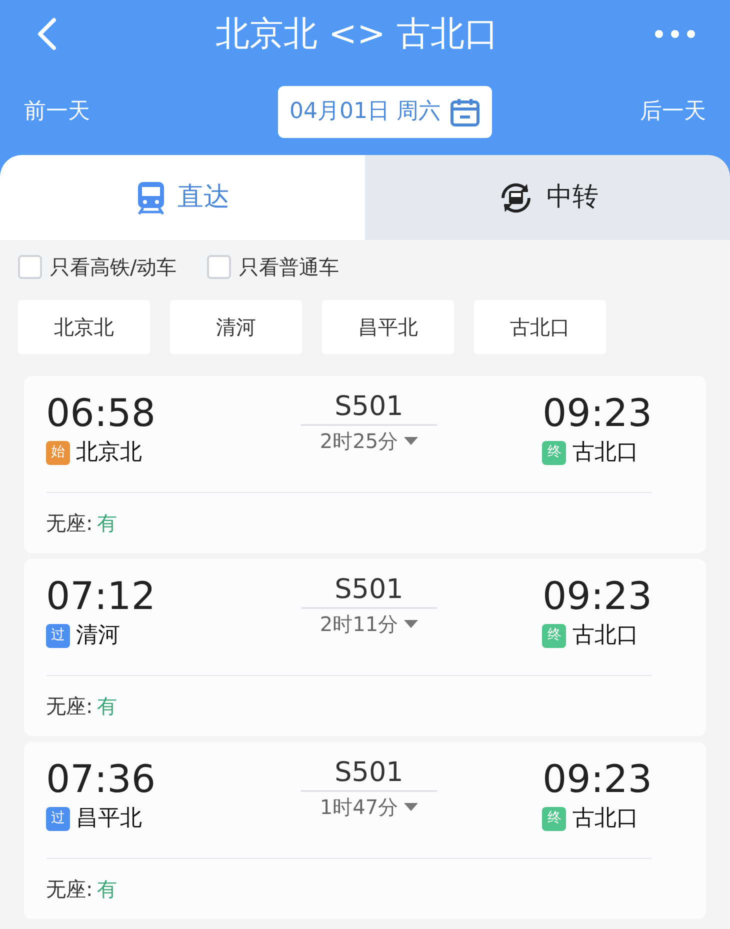  I want to click on station-name: 昌平北, so click(109, 819).